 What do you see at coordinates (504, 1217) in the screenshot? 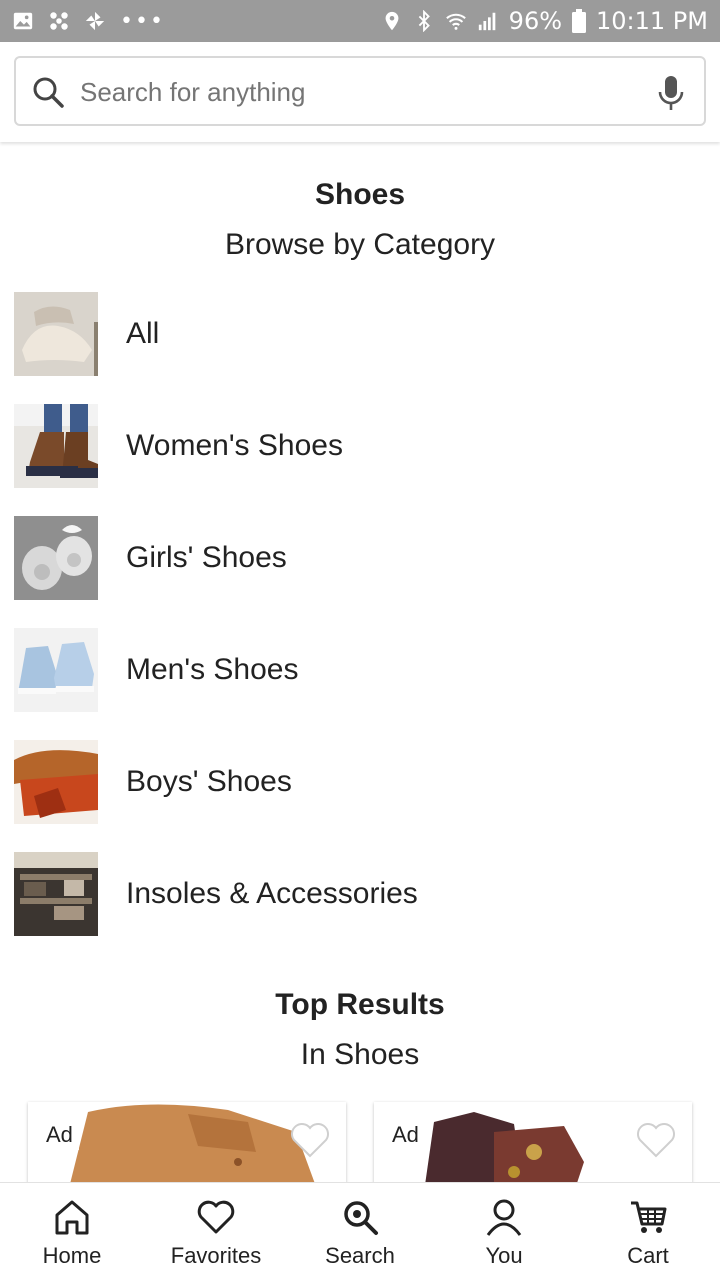
I see `user-icon` at bounding box center [504, 1217].